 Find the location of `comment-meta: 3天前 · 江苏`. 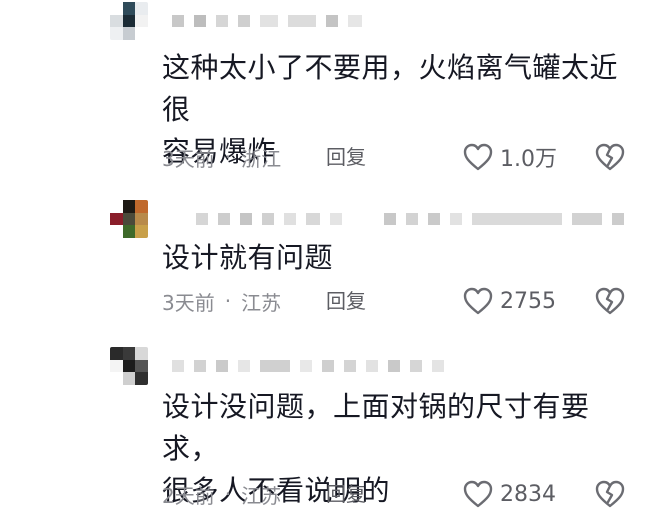

comment-meta: 3天前 · 江苏 is located at coordinates (221, 301).